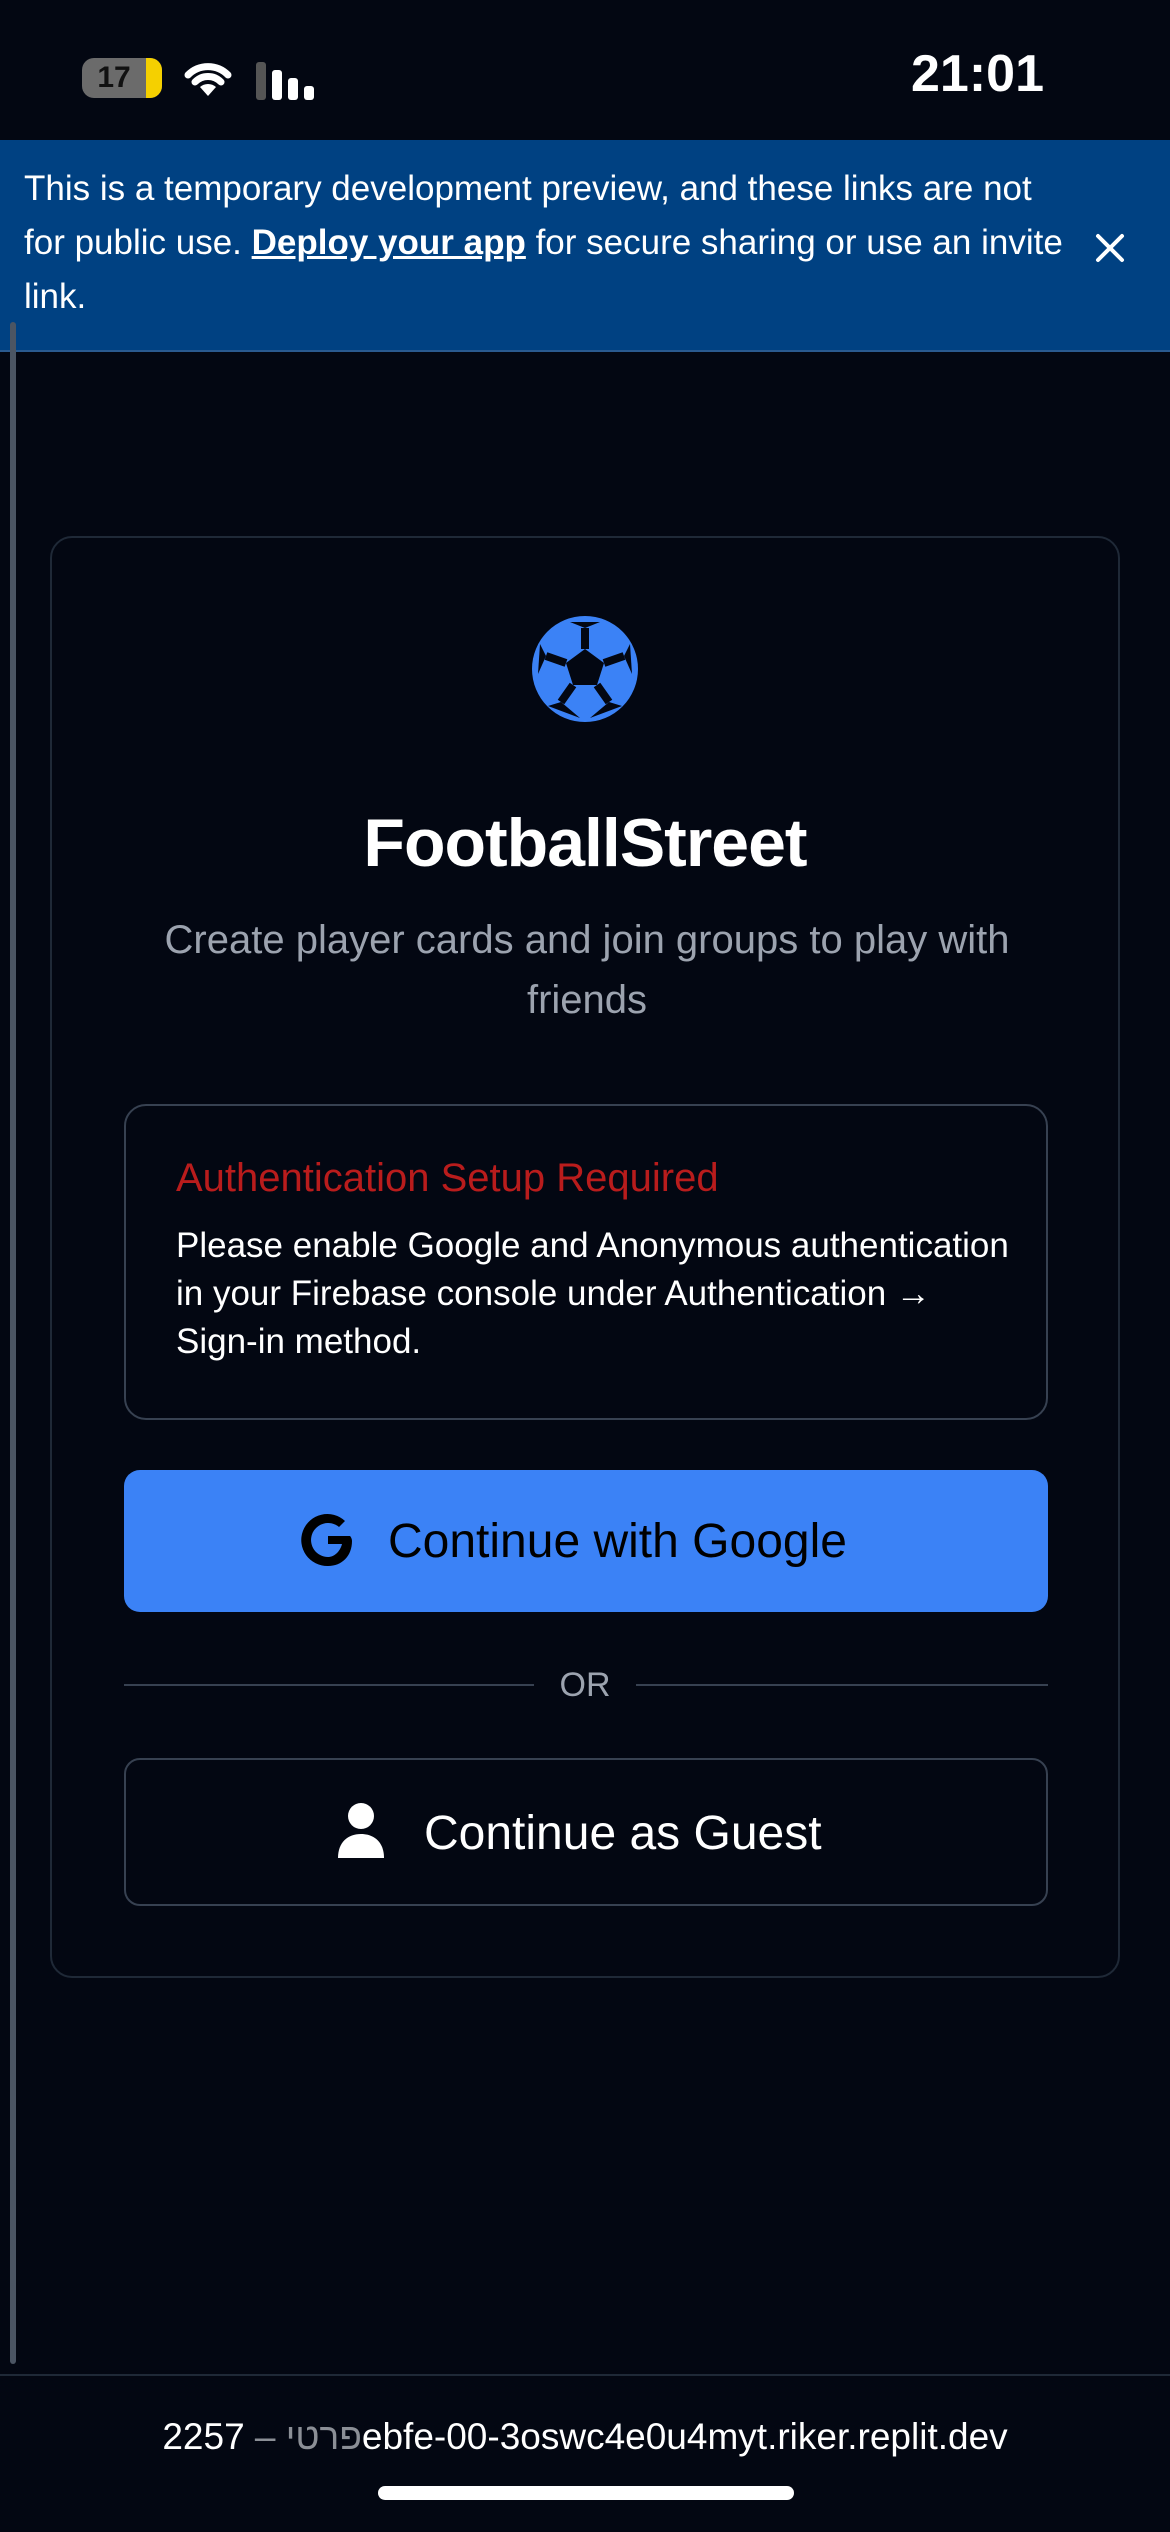  I want to click on or-divider-label: OR, so click(585, 1685).